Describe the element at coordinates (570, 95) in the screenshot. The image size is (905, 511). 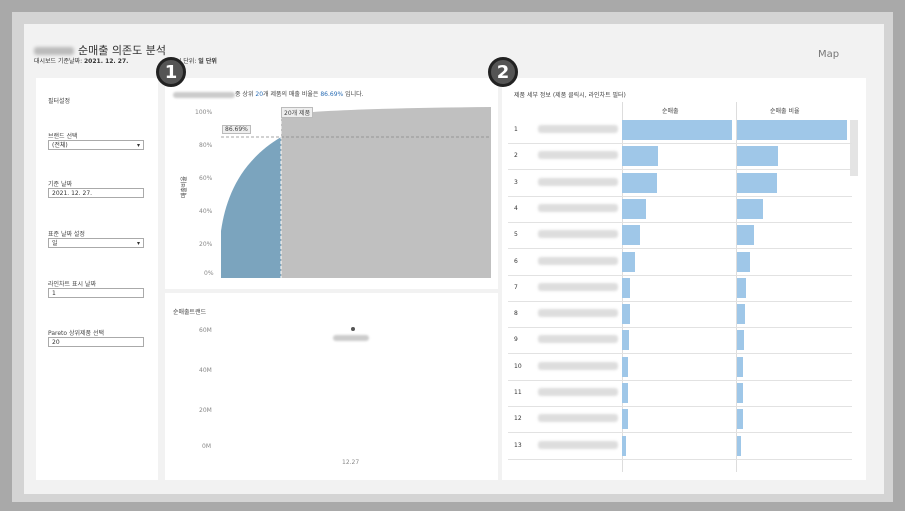
I see `table-title: 제품 세부 정보 (제품 클릭시, 라인차트 필터)` at that location.